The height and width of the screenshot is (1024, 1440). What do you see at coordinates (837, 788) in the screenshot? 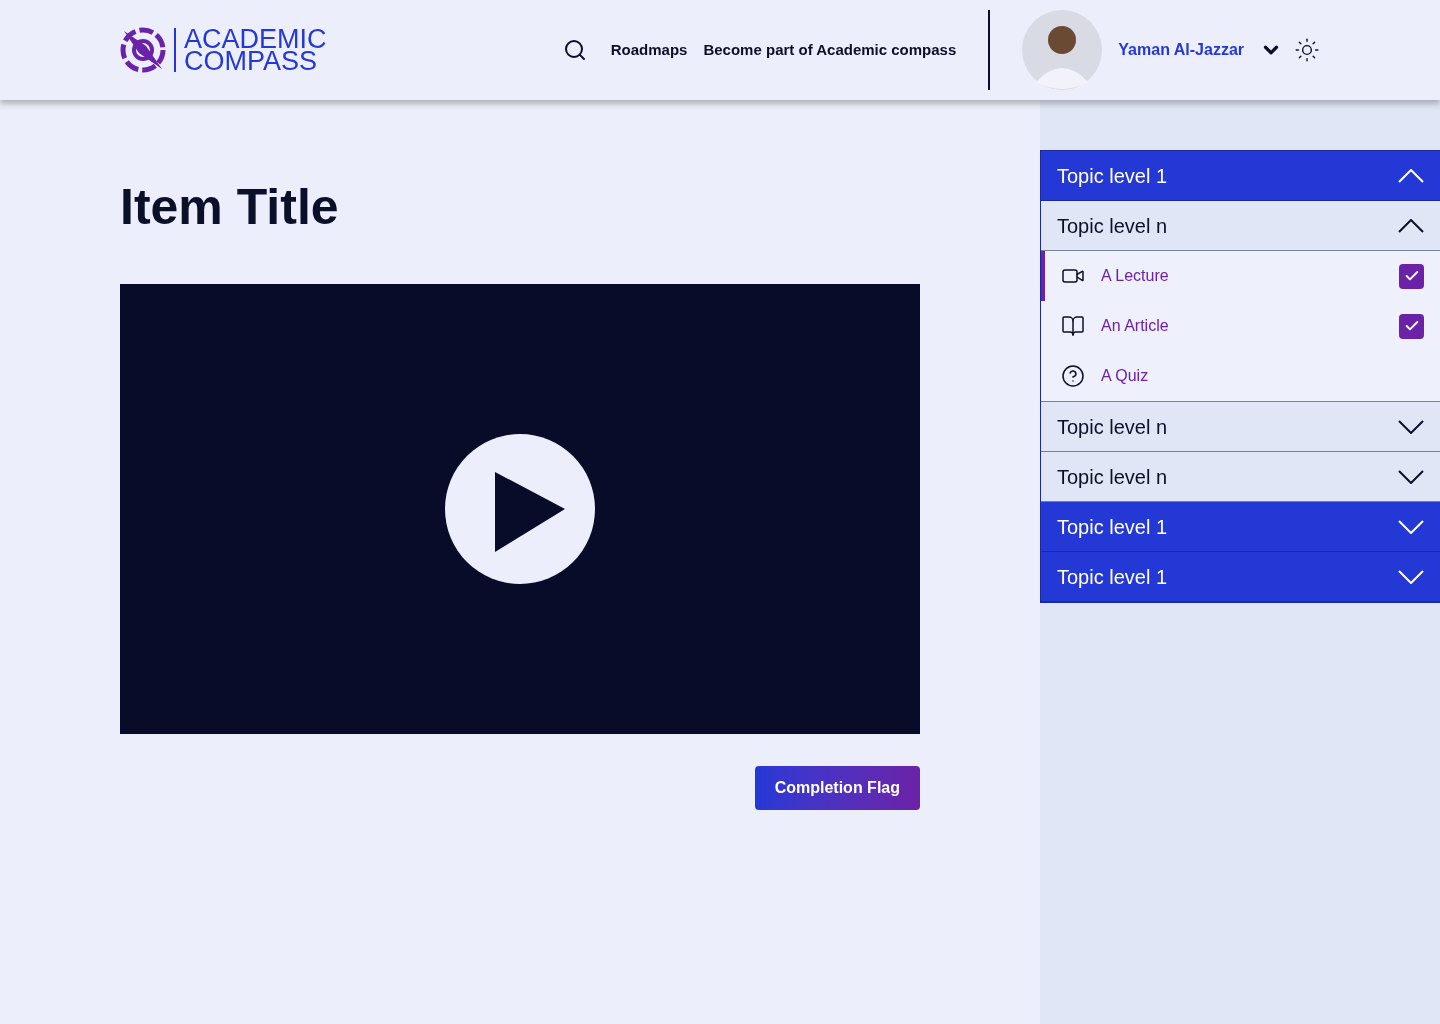
I see `completion-button: Completion Flag` at bounding box center [837, 788].